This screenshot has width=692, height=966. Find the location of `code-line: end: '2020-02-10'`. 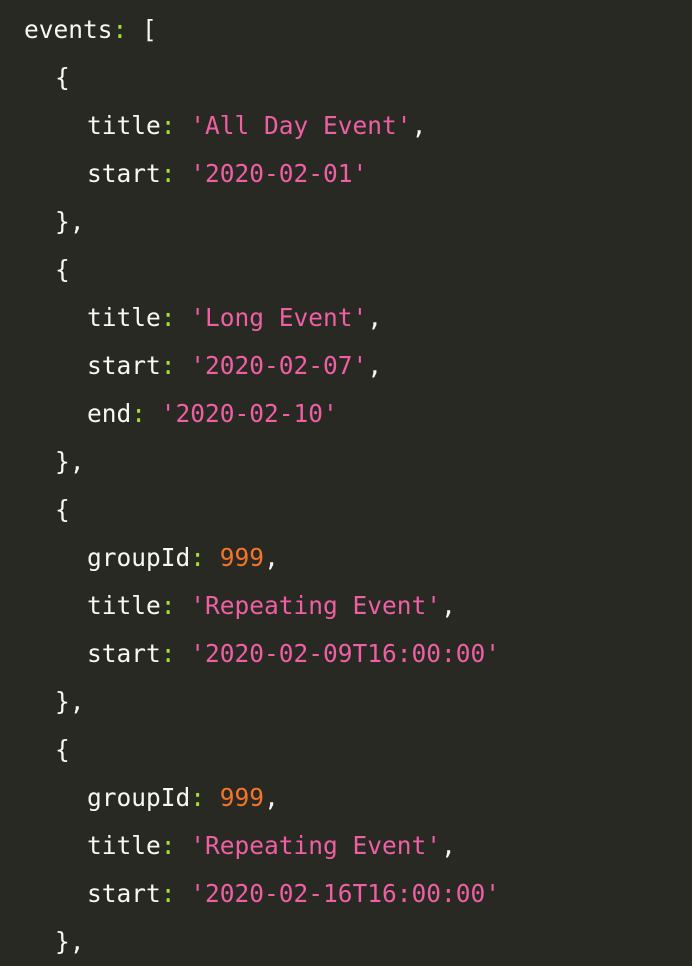

code-line: end: '2020-02-10' is located at coordinates (212, 414).